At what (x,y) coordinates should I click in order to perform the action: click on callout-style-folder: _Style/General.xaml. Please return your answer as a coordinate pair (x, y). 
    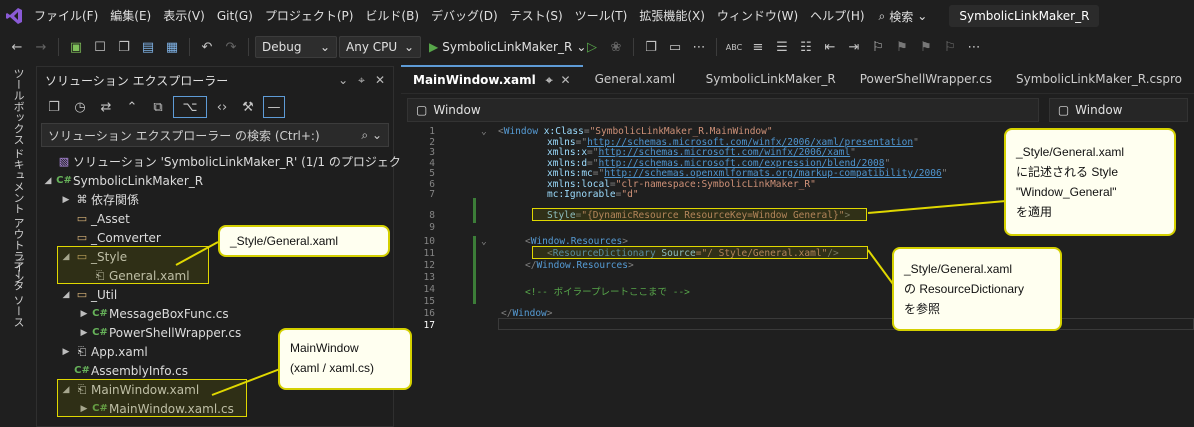
    Looking at the image, I should click on (304, 241).